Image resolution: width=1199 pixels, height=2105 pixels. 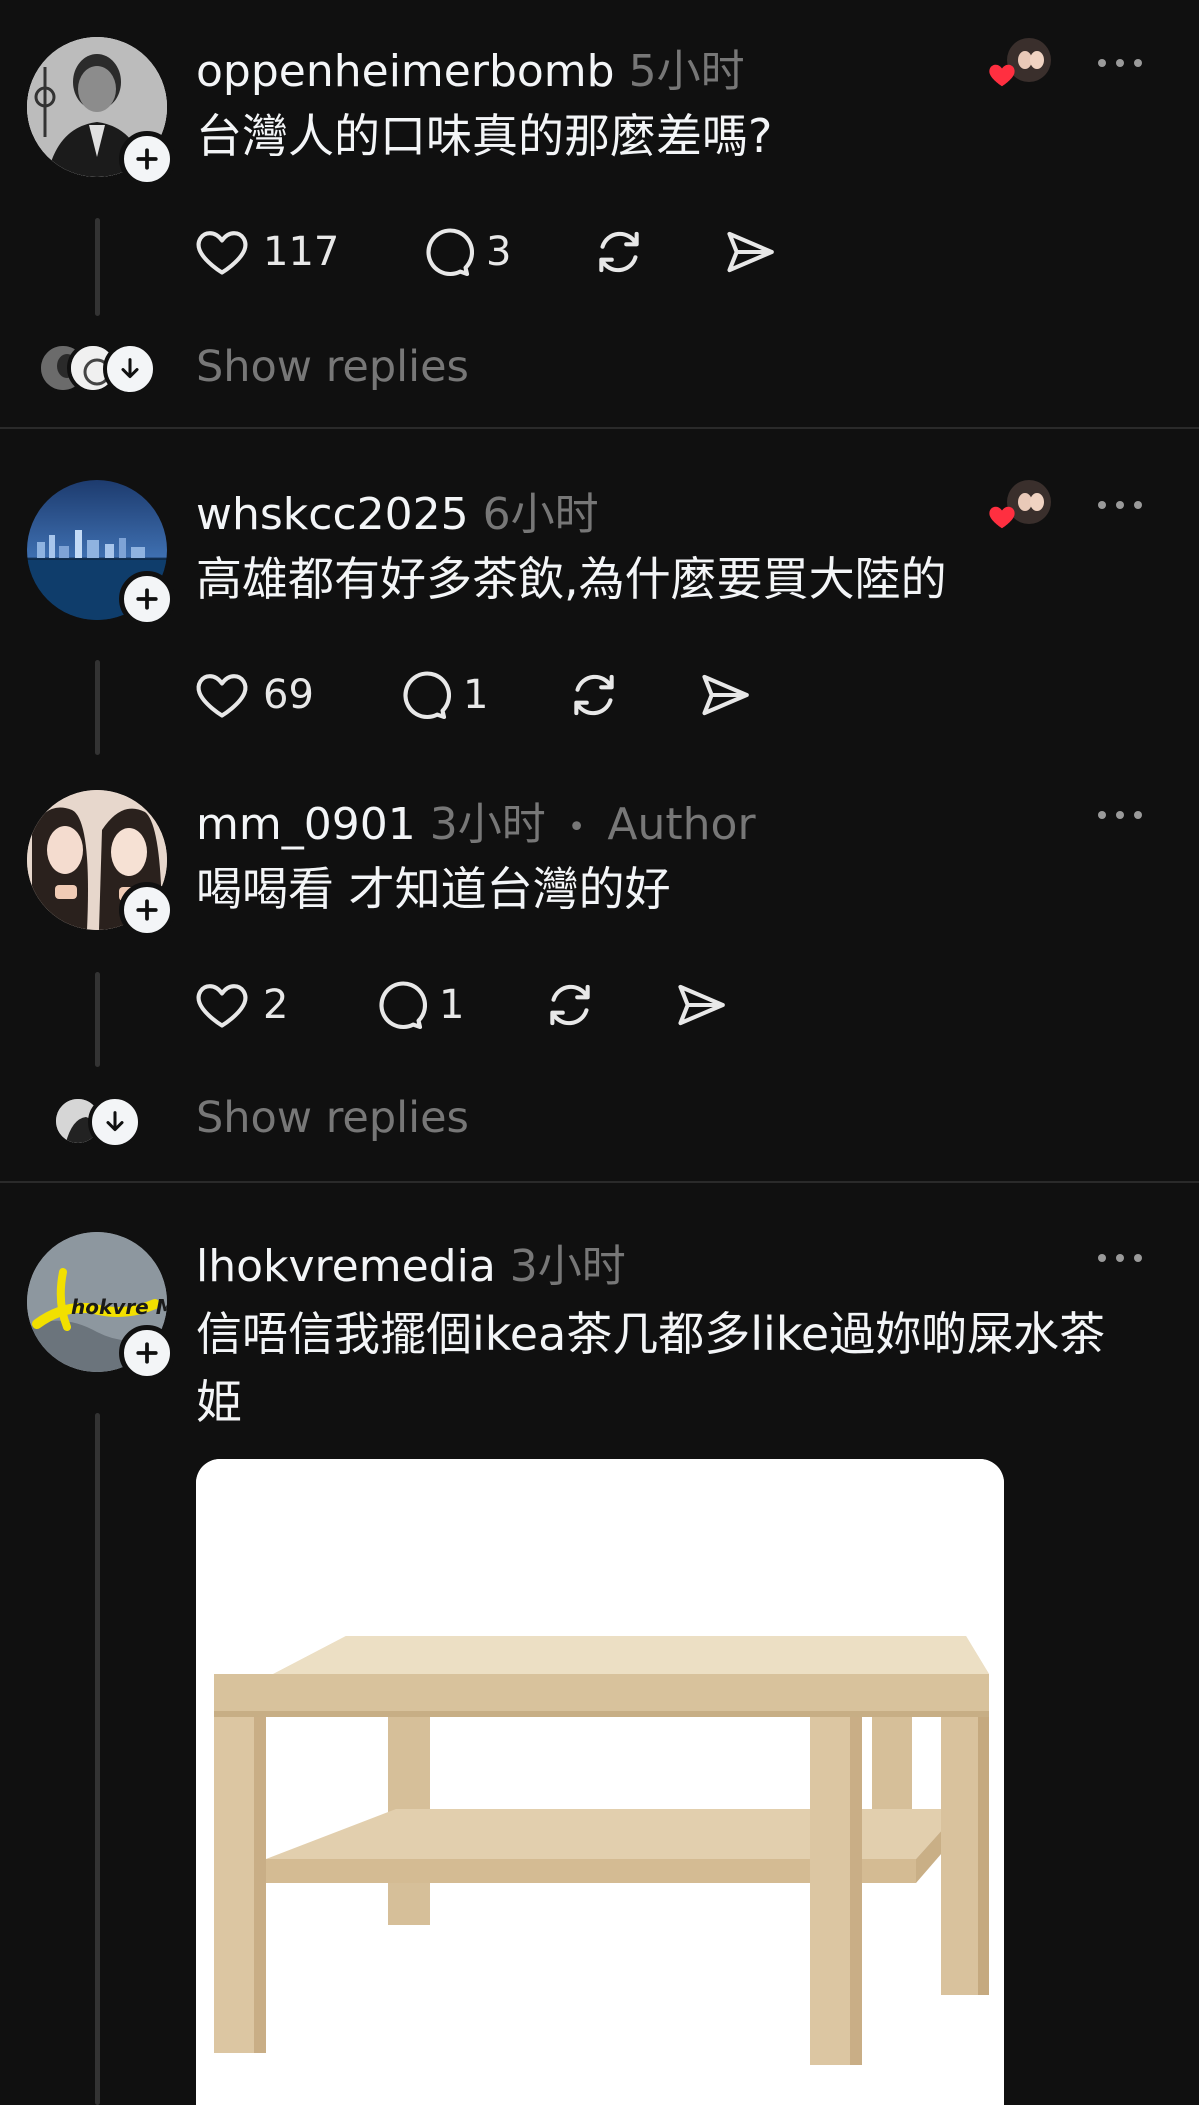 What do you see at coordinates (276, 1005) in the screenshot?
I see `like-count: 2` at bounding box center [276, 1005].